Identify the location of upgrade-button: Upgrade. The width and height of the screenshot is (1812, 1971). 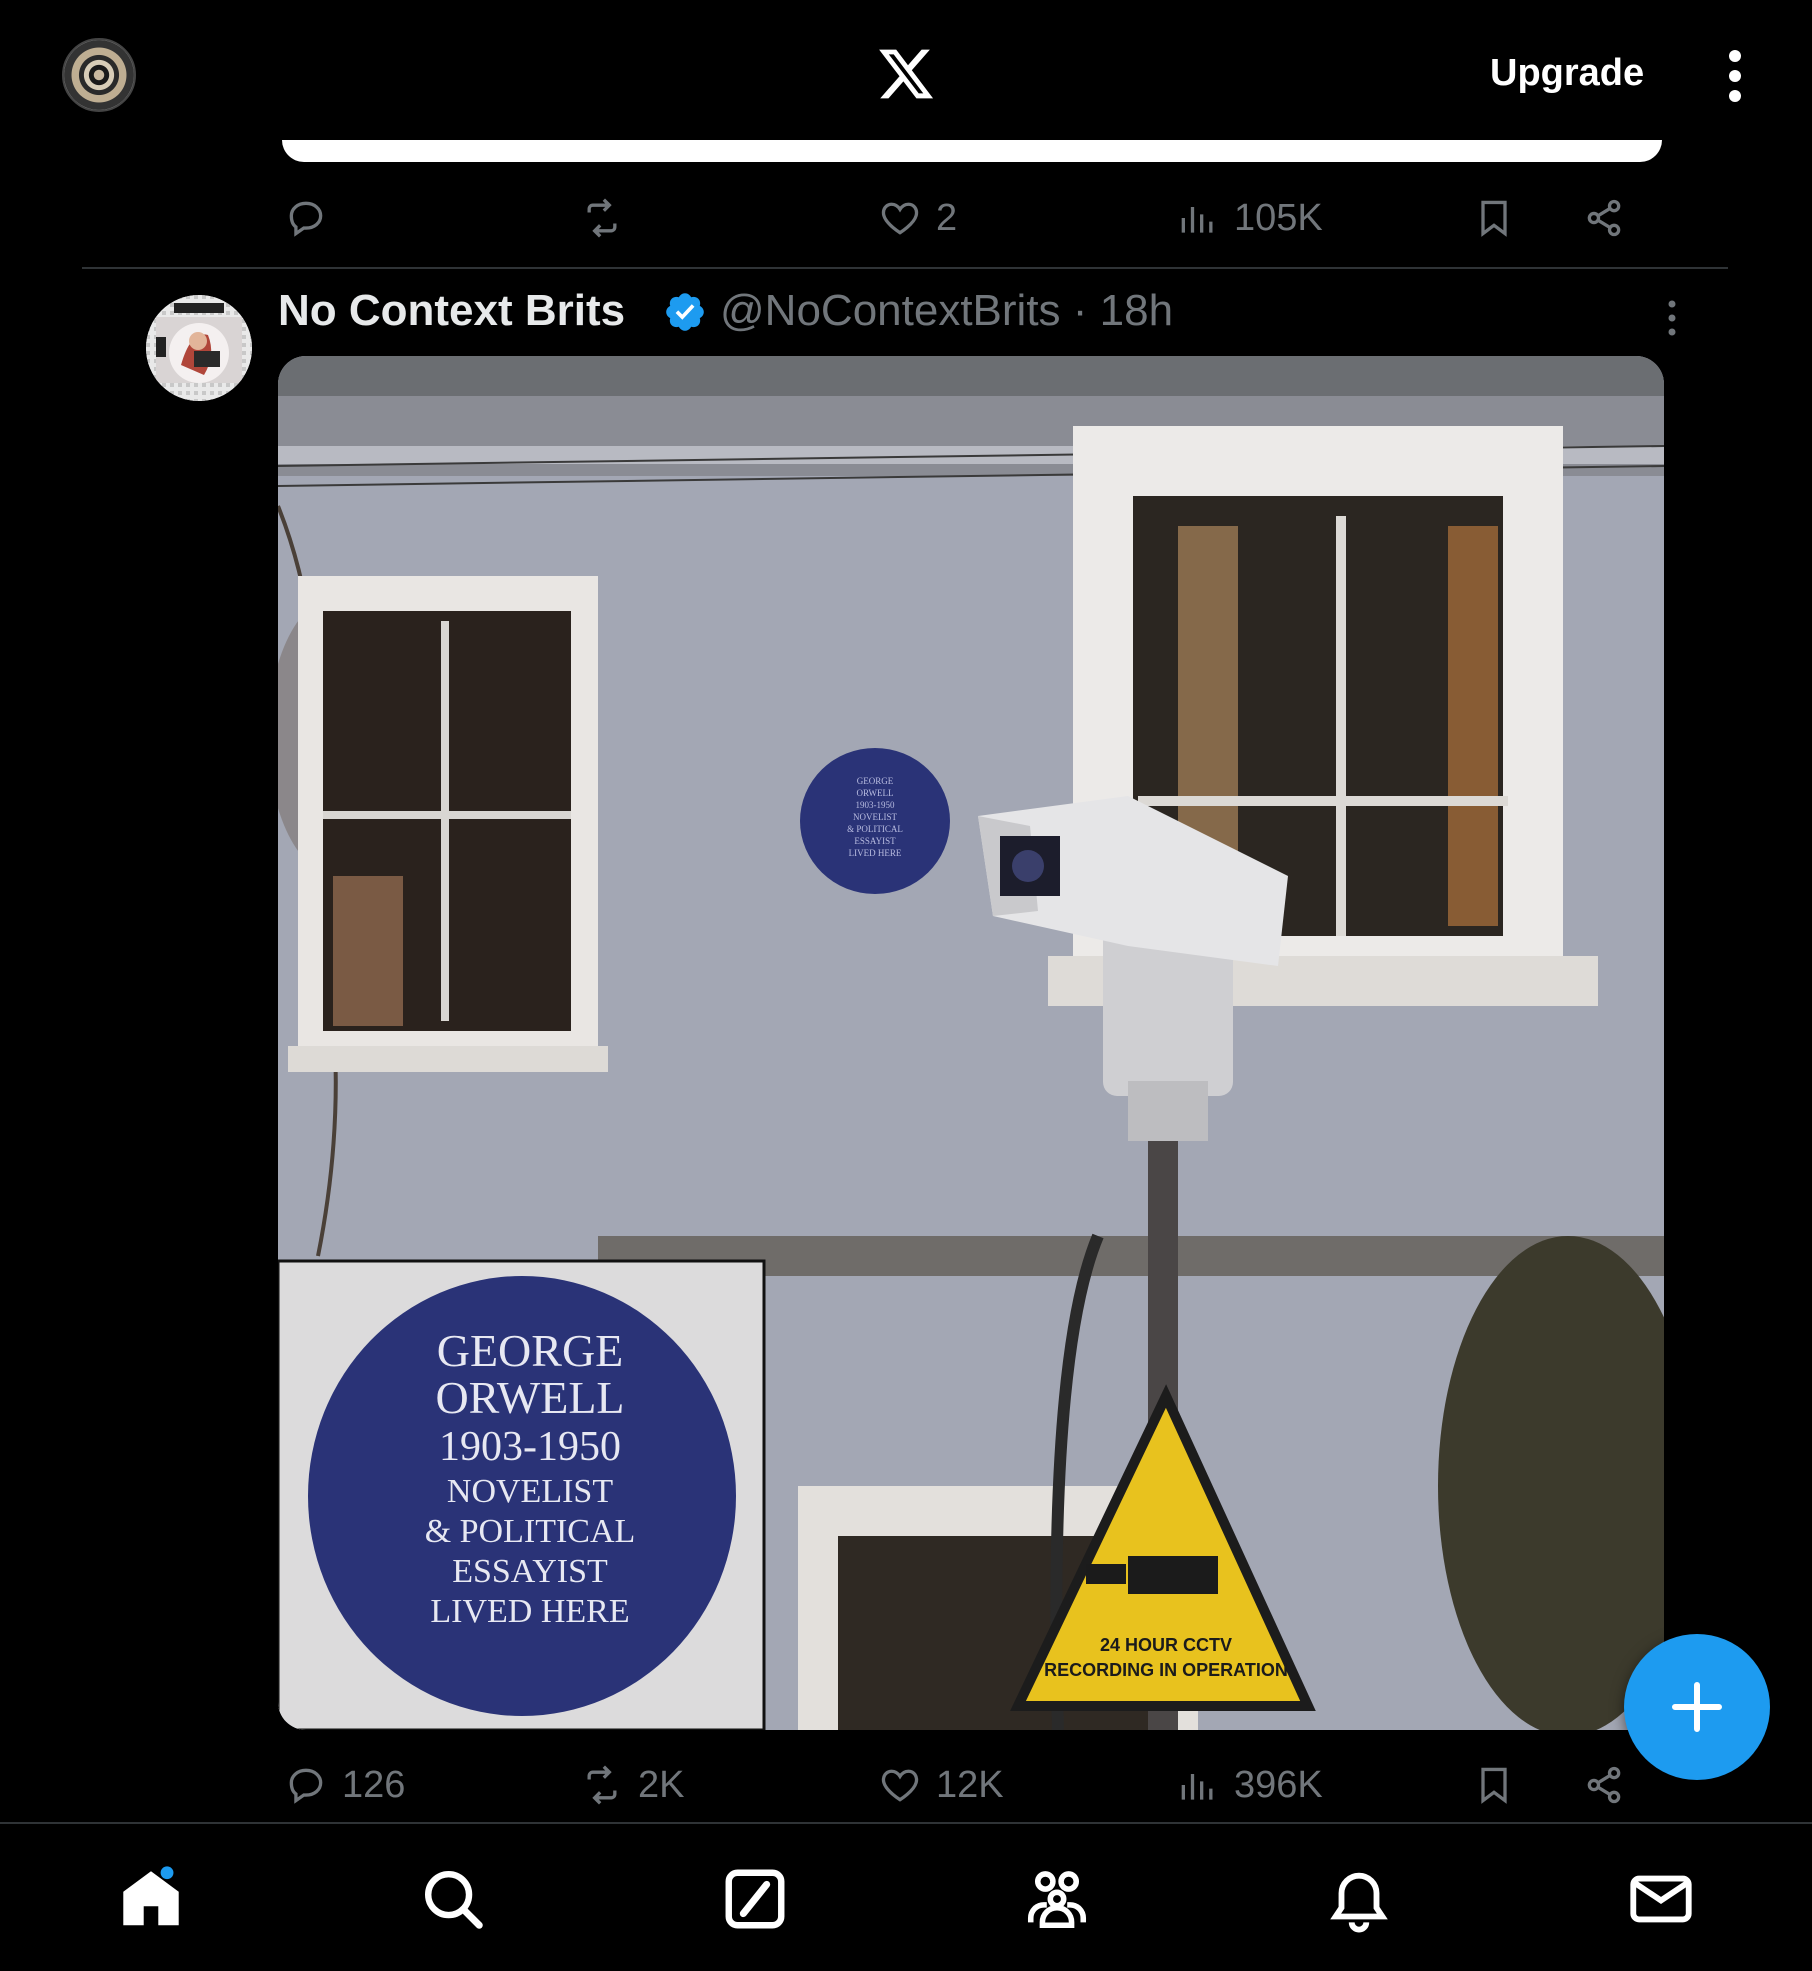
(1567, 73).